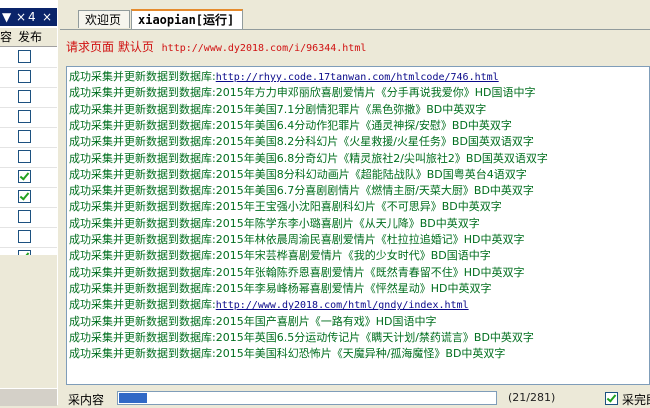  What do you see at coordinates (187, 19) in the screenshot?
I see `tab-xiaopian-running: xiaopian[运行]` at bounding box center [187, 19].